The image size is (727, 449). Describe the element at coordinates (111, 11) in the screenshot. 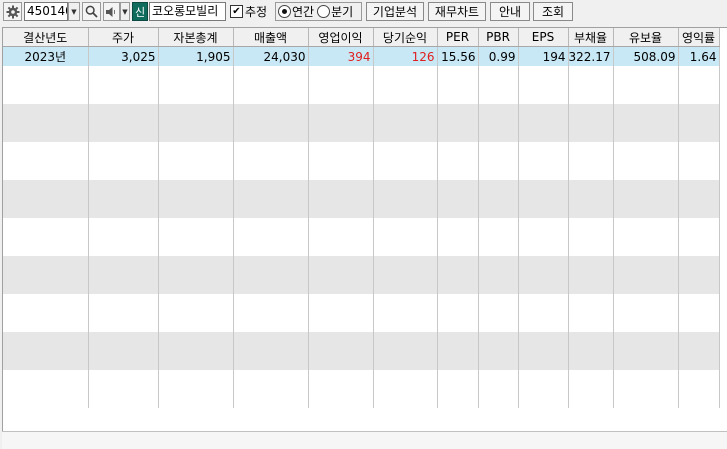

I see `sound-button` at that location.